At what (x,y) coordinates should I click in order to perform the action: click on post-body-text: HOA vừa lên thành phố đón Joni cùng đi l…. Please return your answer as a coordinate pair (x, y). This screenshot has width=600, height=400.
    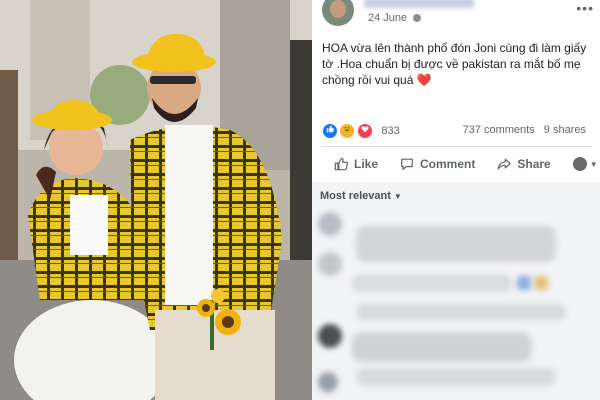
    Looking at the image, I should click on (454, 64).